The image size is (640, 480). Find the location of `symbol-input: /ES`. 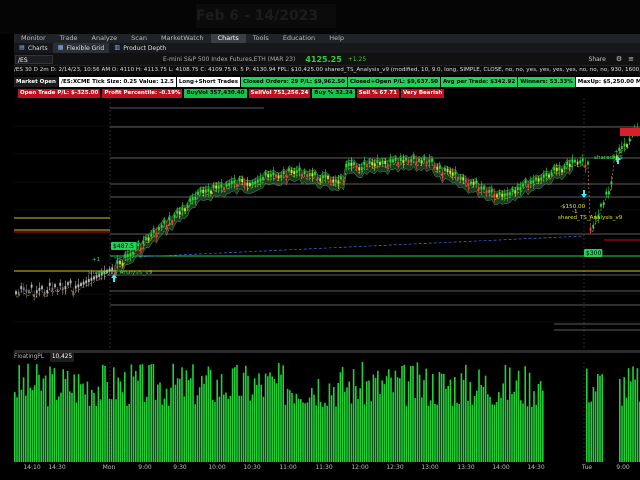

symbol-input: /ES is located at coordinates (34, 59).